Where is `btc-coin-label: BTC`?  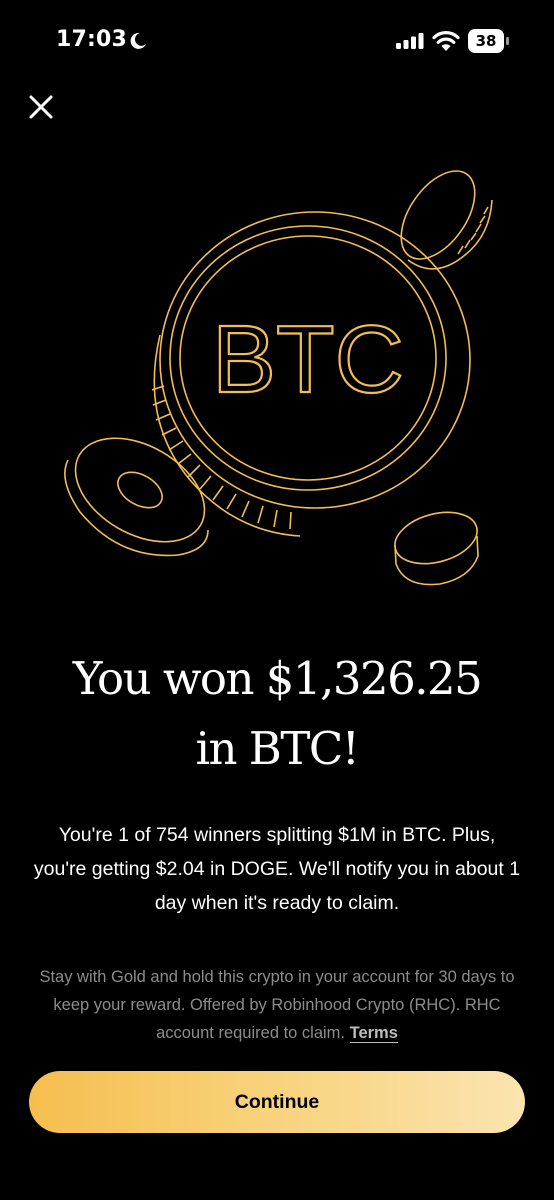 btc-coin-label: BTC is located at coordinates (308, 359).